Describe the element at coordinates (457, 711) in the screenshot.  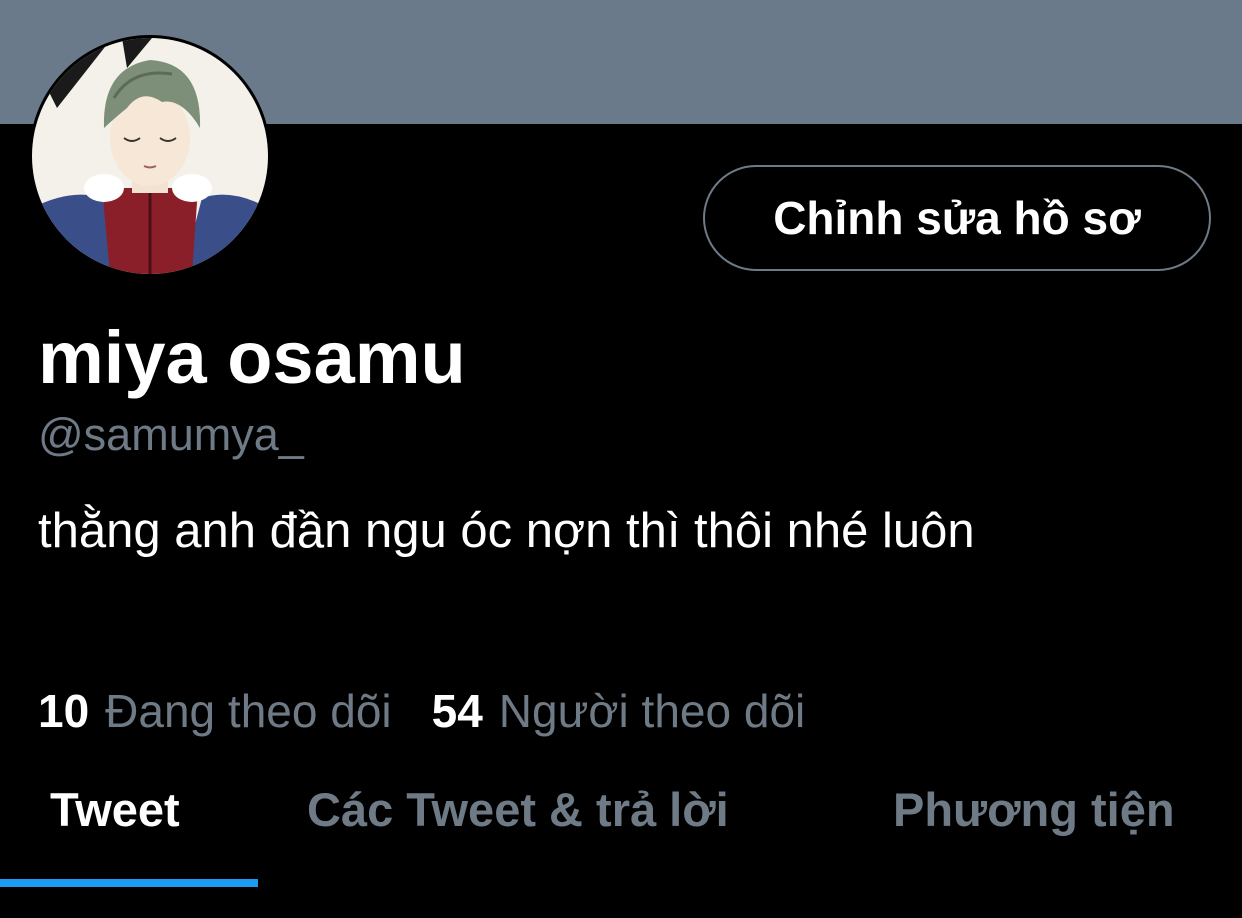
I see `followers-count: 54` at that location.